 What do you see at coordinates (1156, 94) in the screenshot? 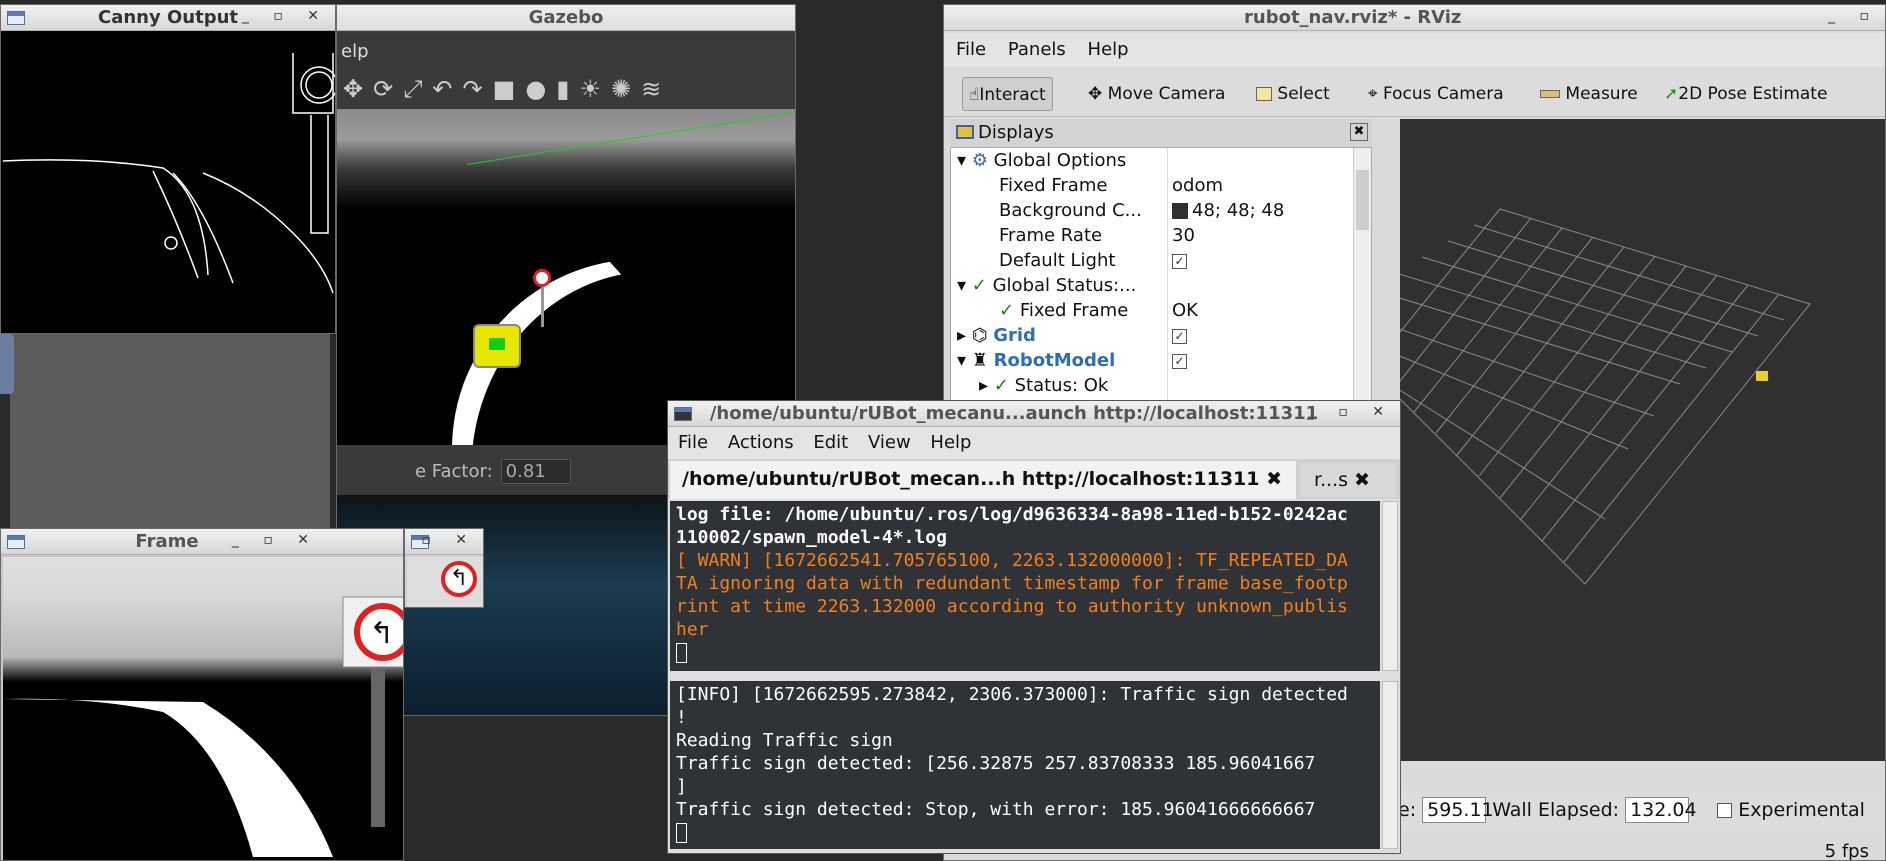
I see `move-camera-tool: ✥ Move Camera` at bounding box center [1156, 94].